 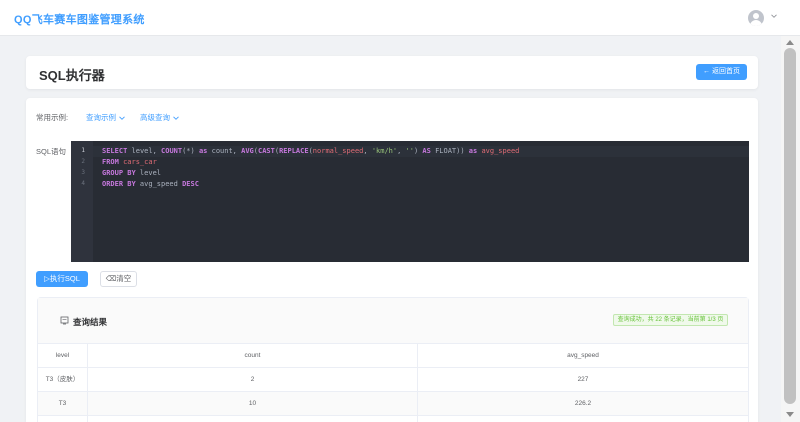 What do you see at coordinates (721, 72) in the screenshot?
I see `back-home-button: ← 返回首页` at bounding box center [721, 72].